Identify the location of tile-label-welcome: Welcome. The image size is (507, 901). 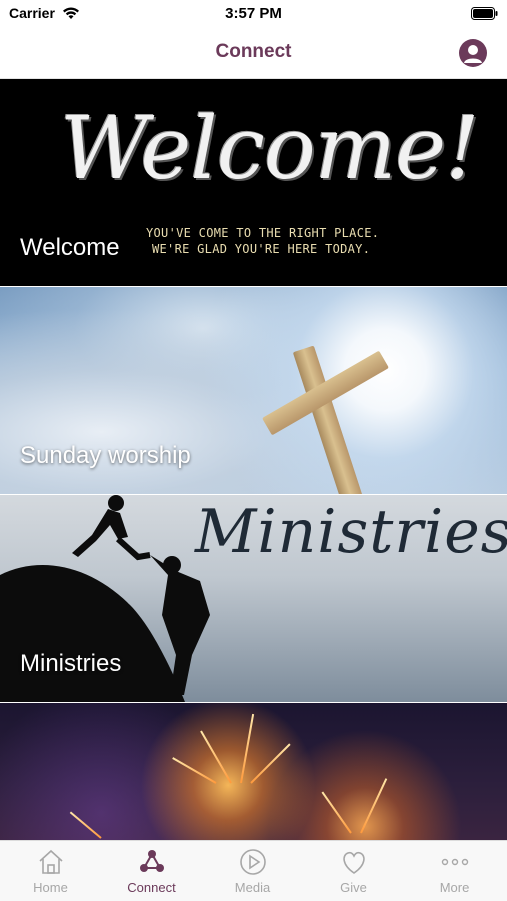
(70, 247).